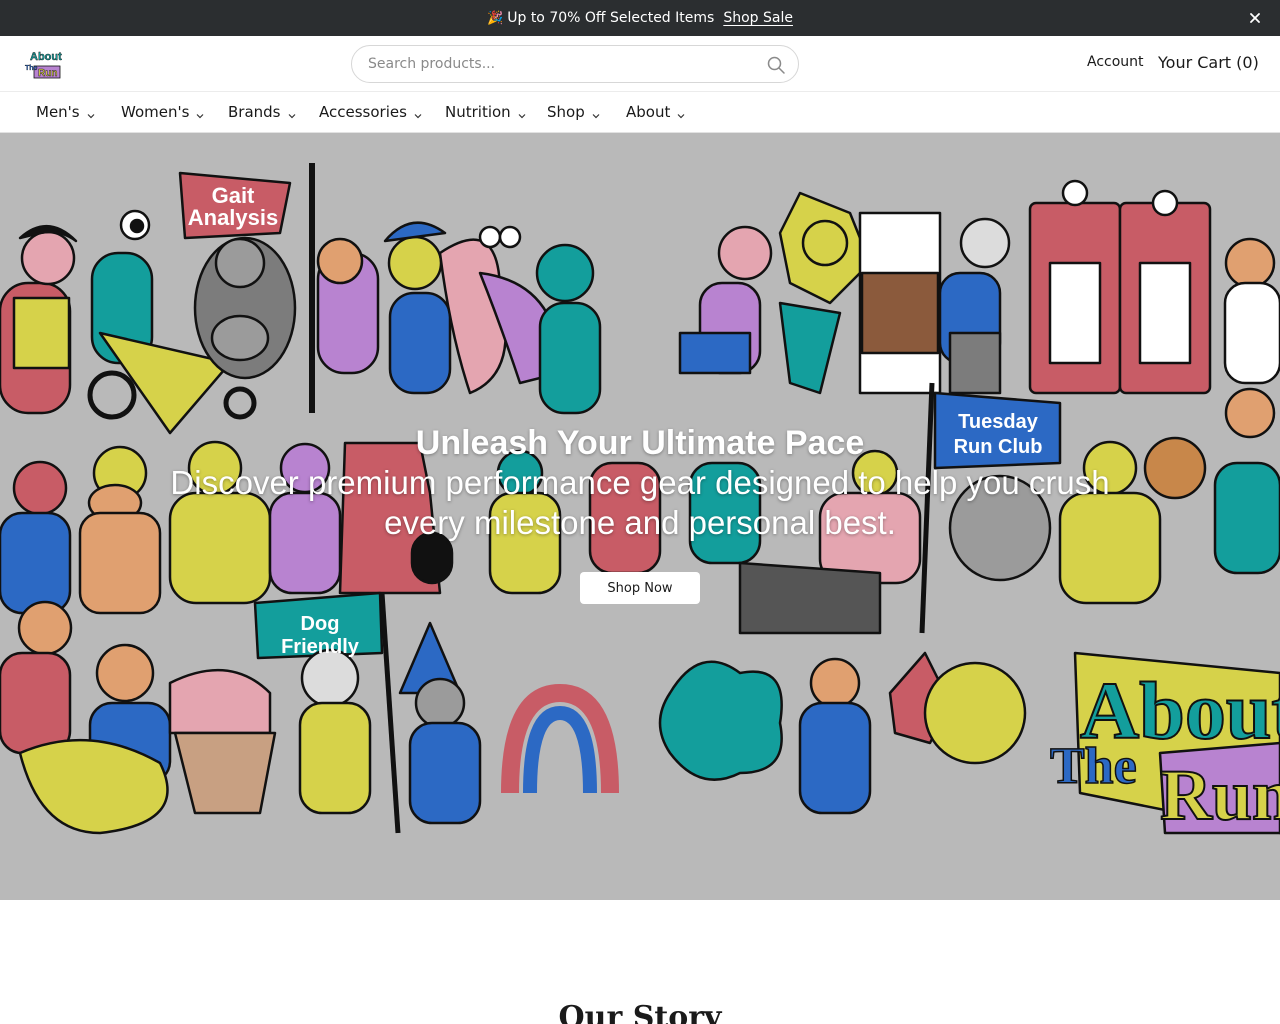 This screenshot has height=1024, width=1280. I want to click on search-input, so click(563, 64).